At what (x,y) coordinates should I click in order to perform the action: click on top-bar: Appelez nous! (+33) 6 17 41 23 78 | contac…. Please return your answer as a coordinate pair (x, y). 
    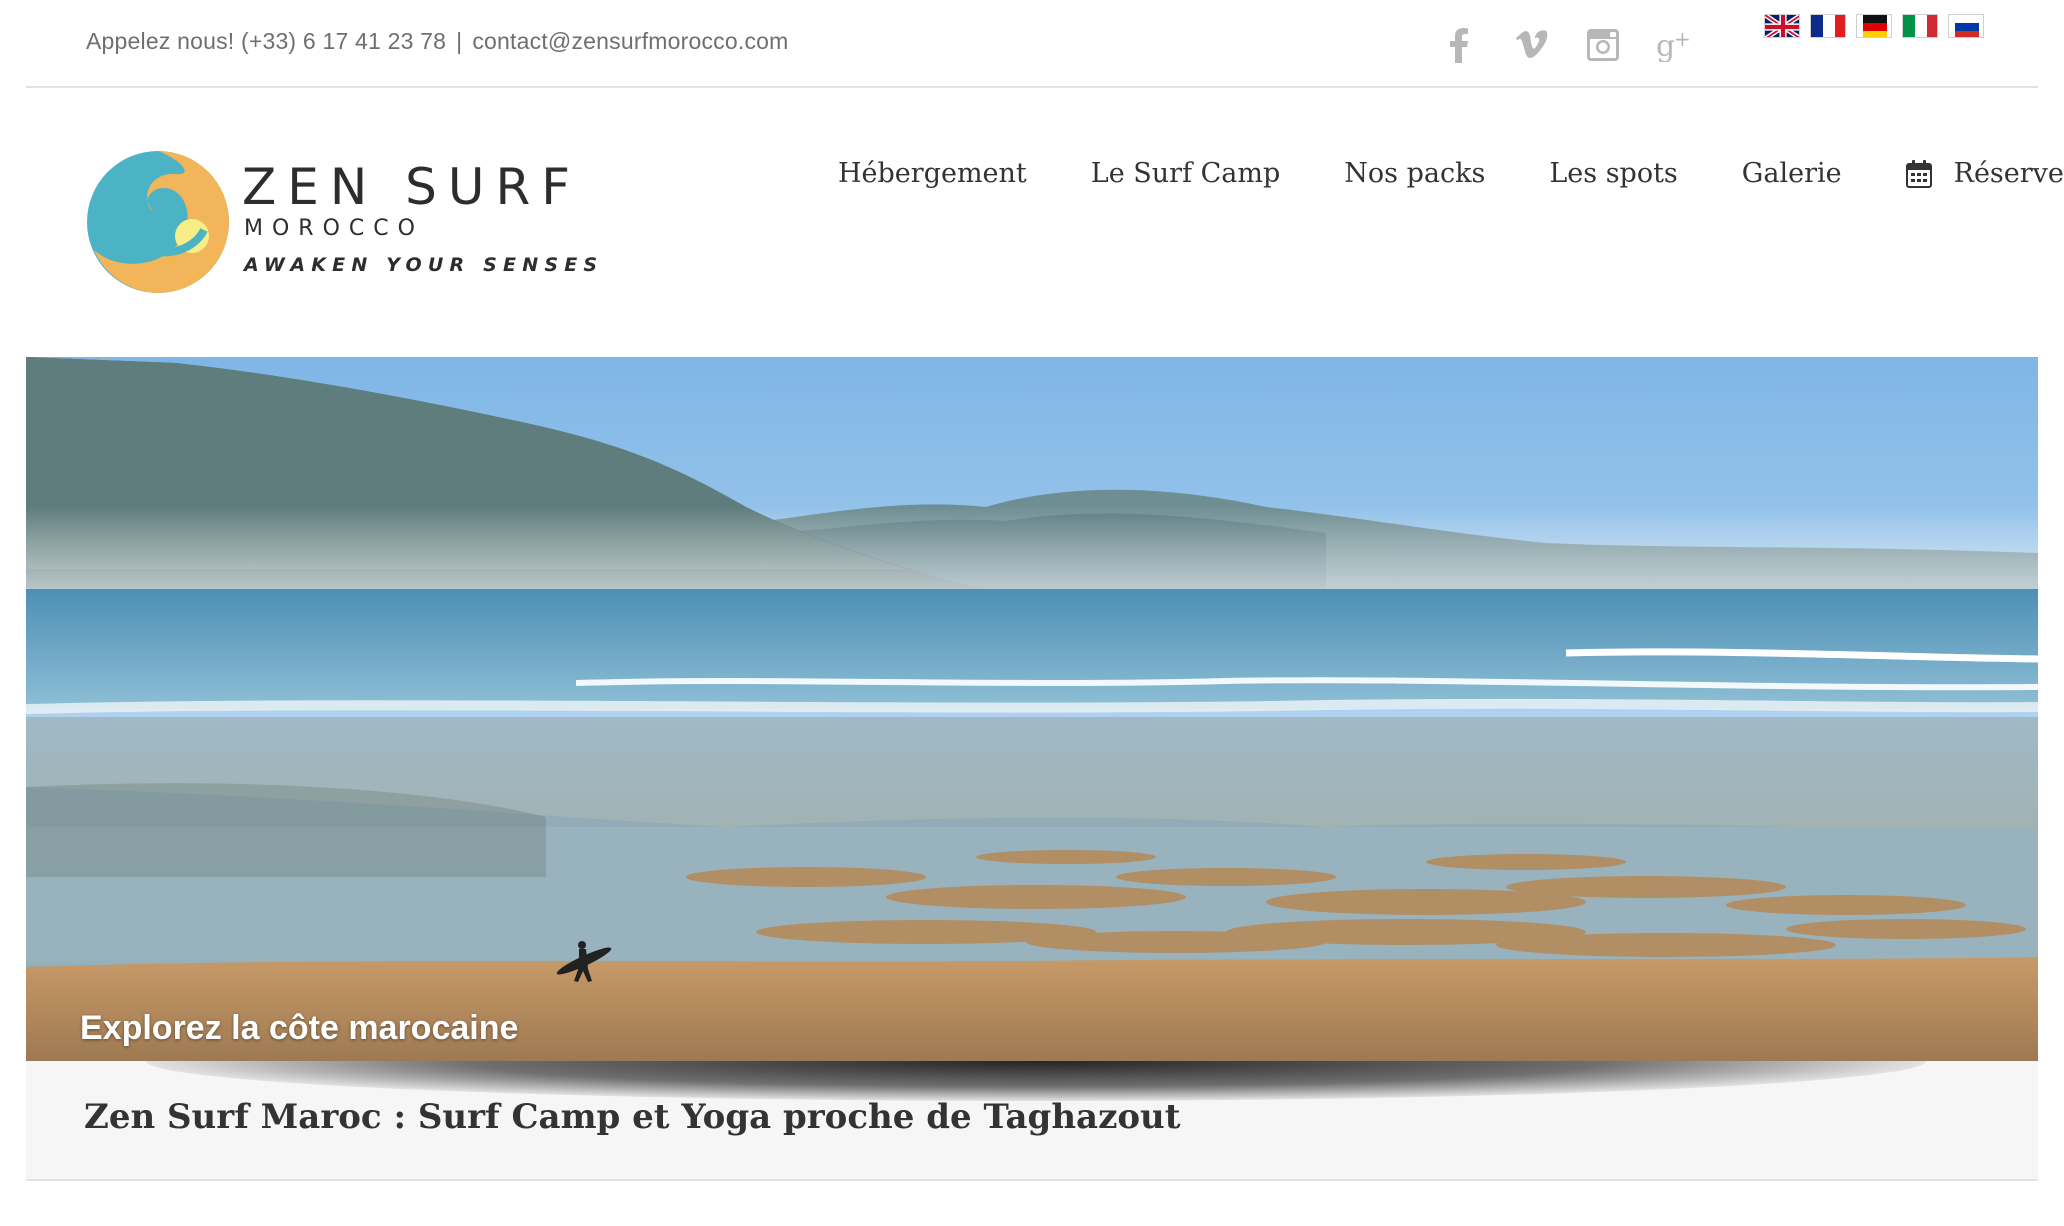
    Looking at the image, I should click on (1032, 44).